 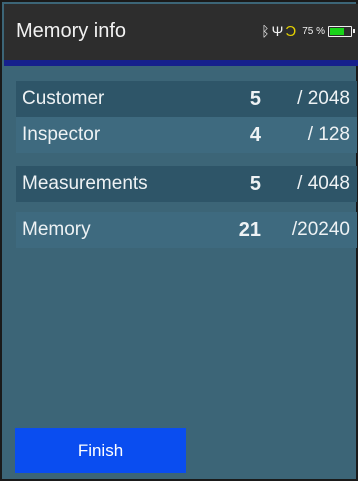 What do you see at coordinates (328, 134) in the screenshot?
I see `row-capacity: / 128` at bounding box center [328, 134].